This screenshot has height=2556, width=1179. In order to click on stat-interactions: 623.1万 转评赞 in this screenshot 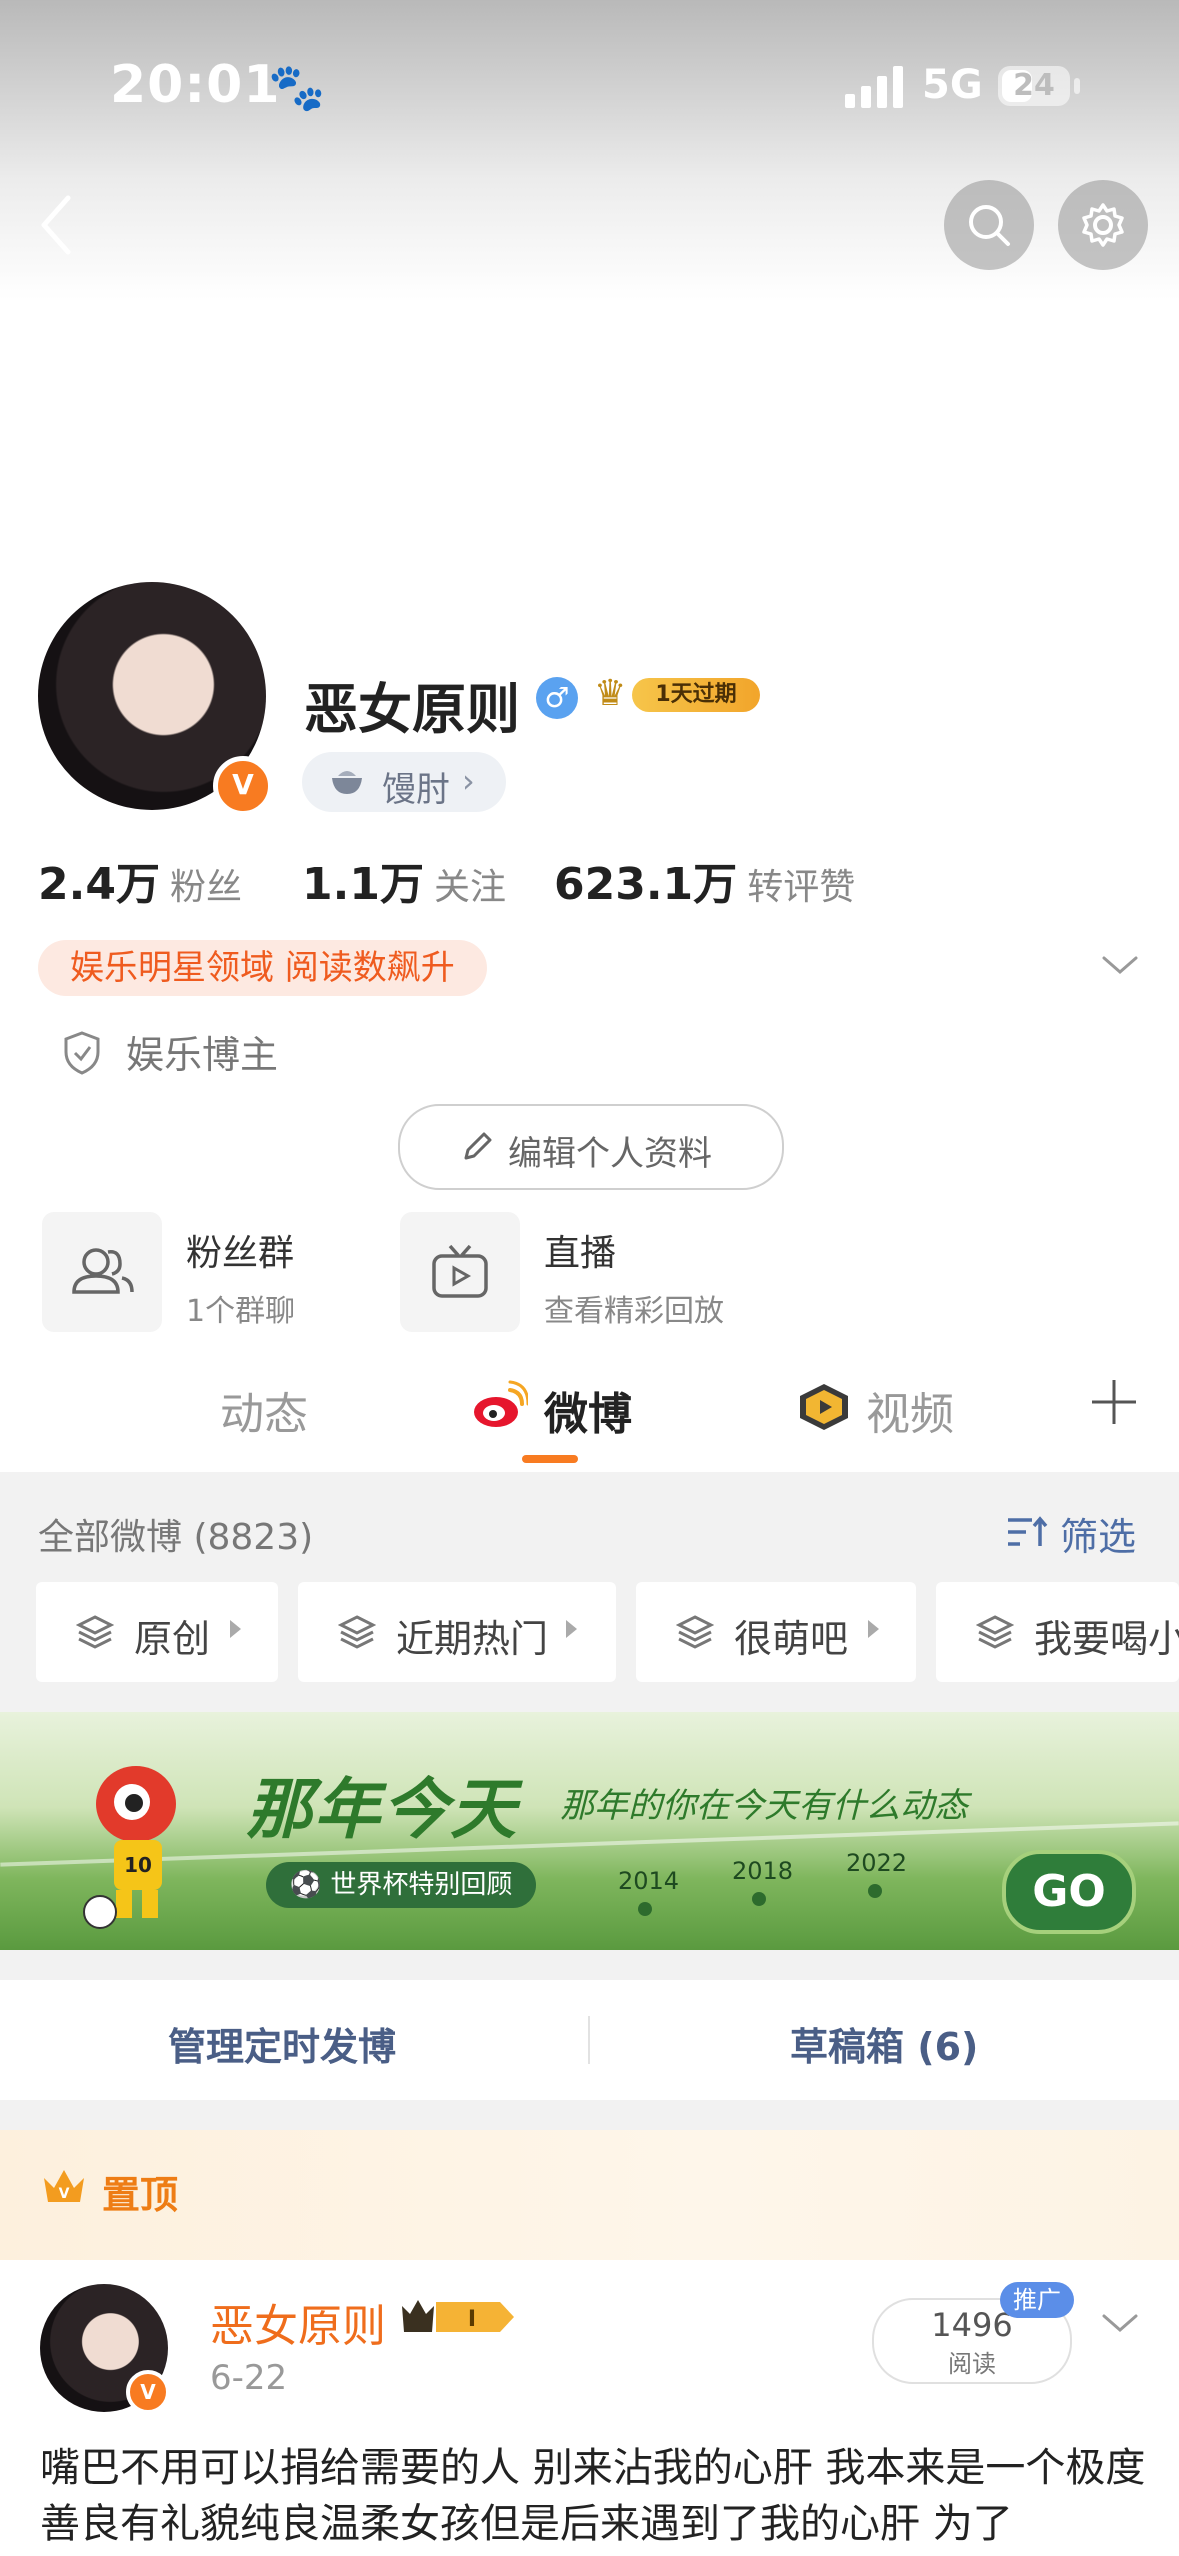, I will do `click(704, 880)`.